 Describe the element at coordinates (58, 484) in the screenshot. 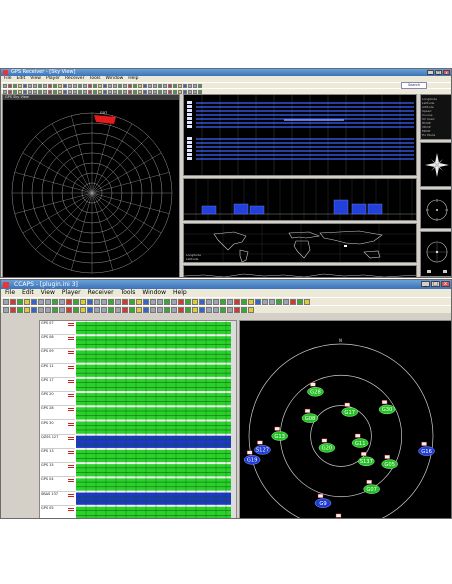

I see `channel-list-item: GPS 04` at that location.